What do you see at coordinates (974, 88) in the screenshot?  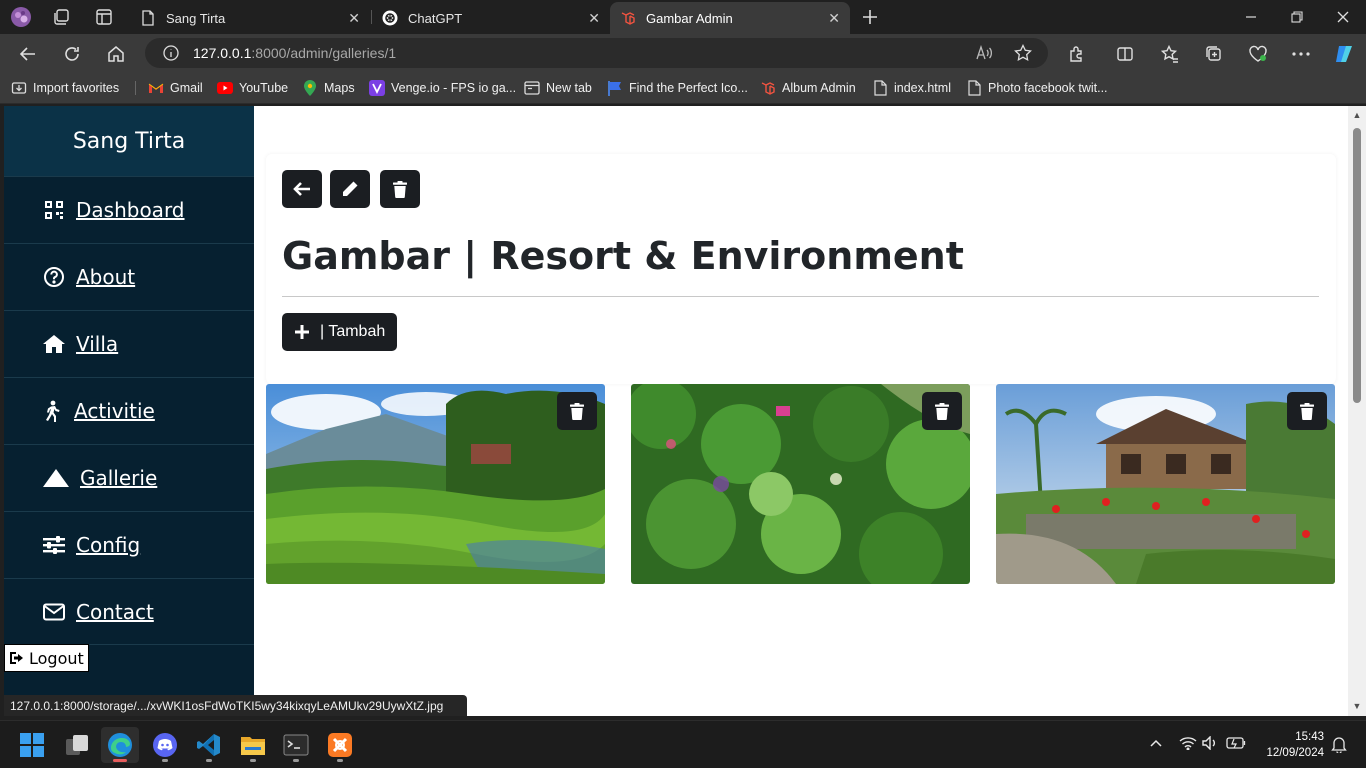 I see `file-icon` at bounding box center [974, 88].